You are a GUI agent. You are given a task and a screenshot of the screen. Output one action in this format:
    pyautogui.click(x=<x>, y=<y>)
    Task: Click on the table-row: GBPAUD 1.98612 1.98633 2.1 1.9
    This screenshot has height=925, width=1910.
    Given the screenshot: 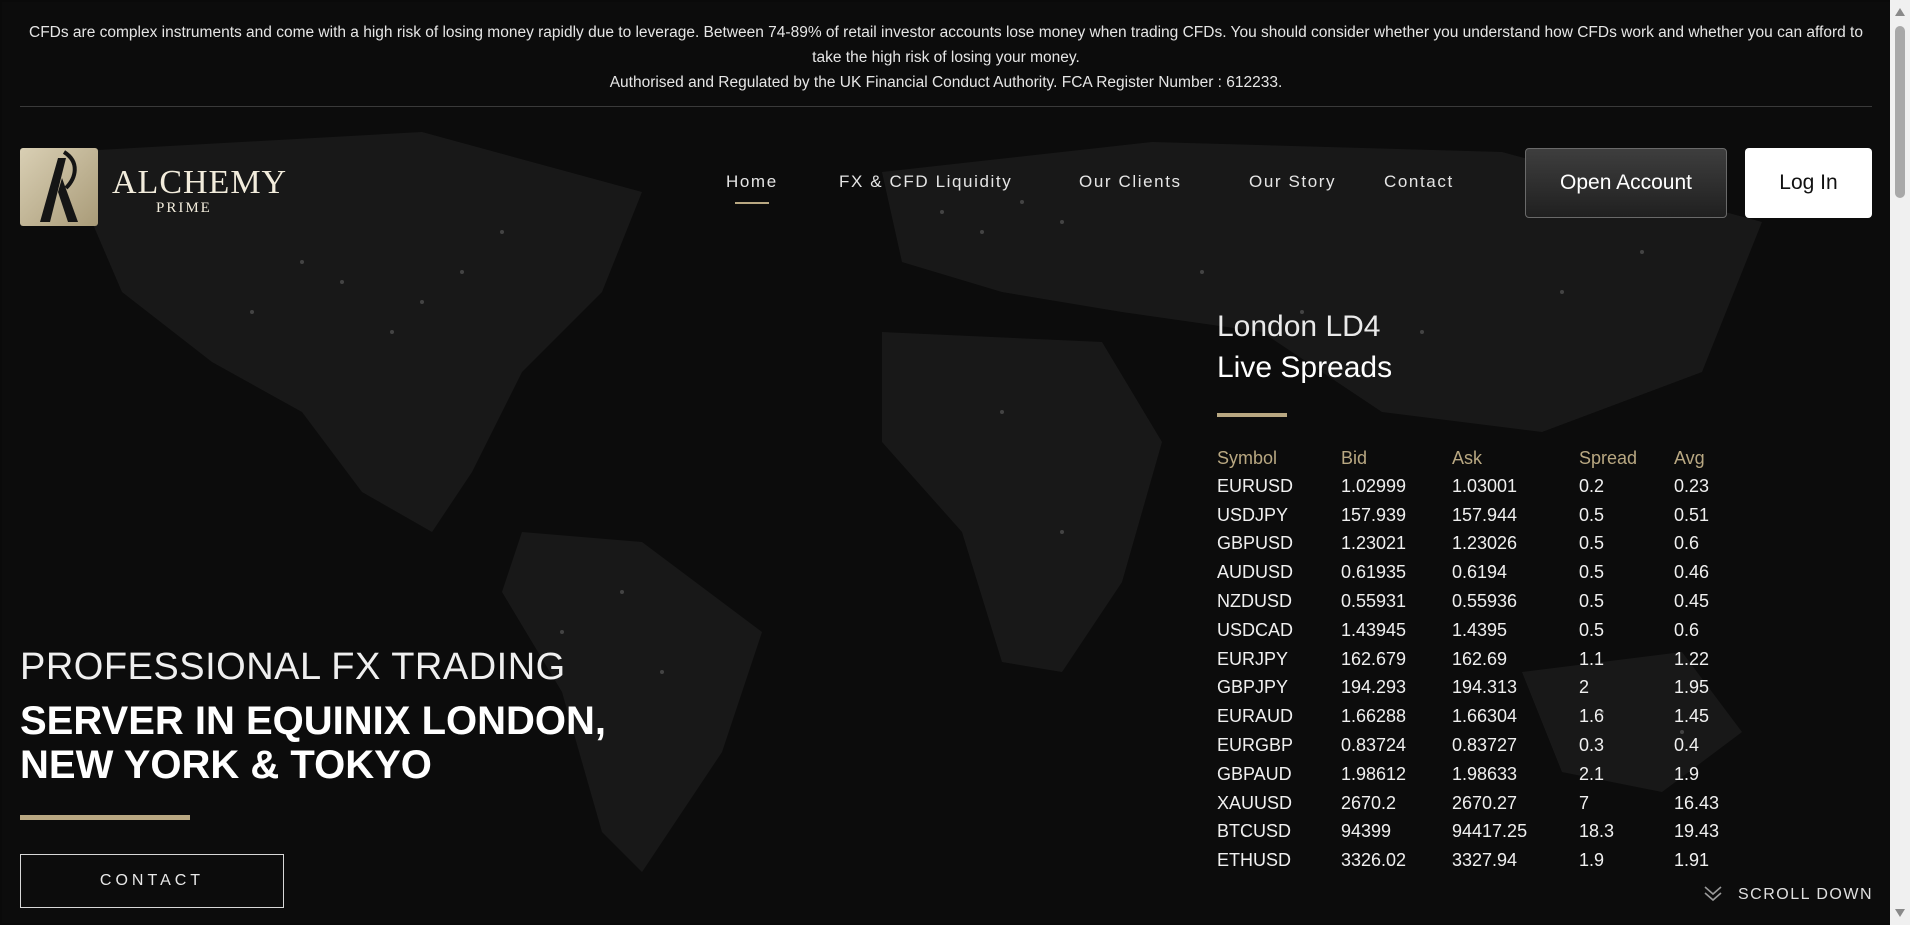 What is the action you would take?
    pyautogui.click(x=1475, y=774)
    